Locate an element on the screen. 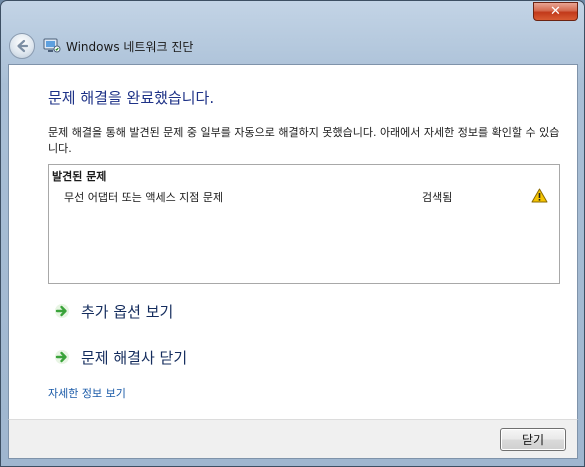 Image resolution: width=585 pixels, height=467 pixels. view-more-options-link: 추가 옵션 보기 is located at coordinates (113, 311).